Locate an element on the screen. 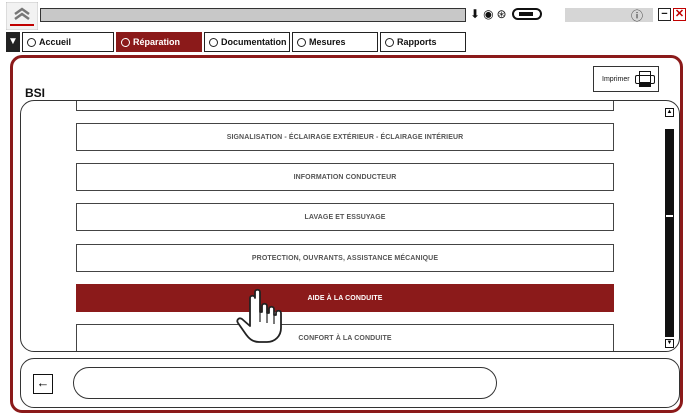 The height and width of the screenshot is (418, 688). status-field: ⓘ is located at coordinates (609, 15).